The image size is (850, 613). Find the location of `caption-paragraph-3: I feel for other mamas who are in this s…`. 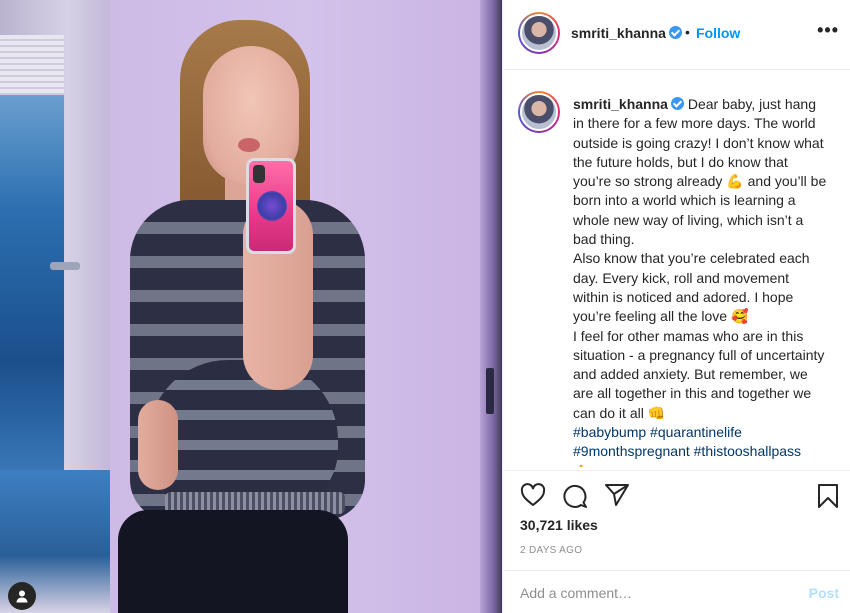

caption-paragraph-3: I feel for other mamas who are in this s… is located at coordinates (699, 374).